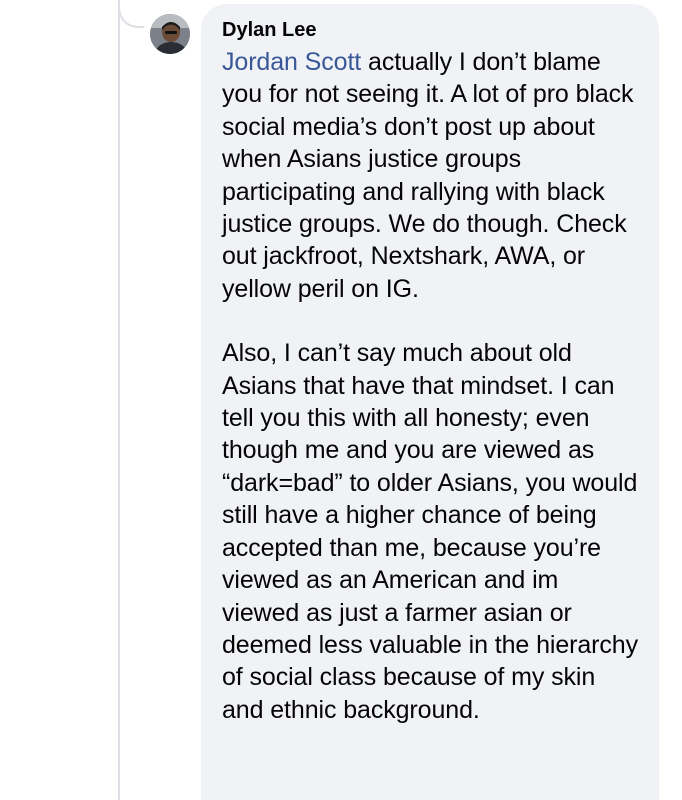  I want to click on user-profile-photo-icon, so click(170, 34).